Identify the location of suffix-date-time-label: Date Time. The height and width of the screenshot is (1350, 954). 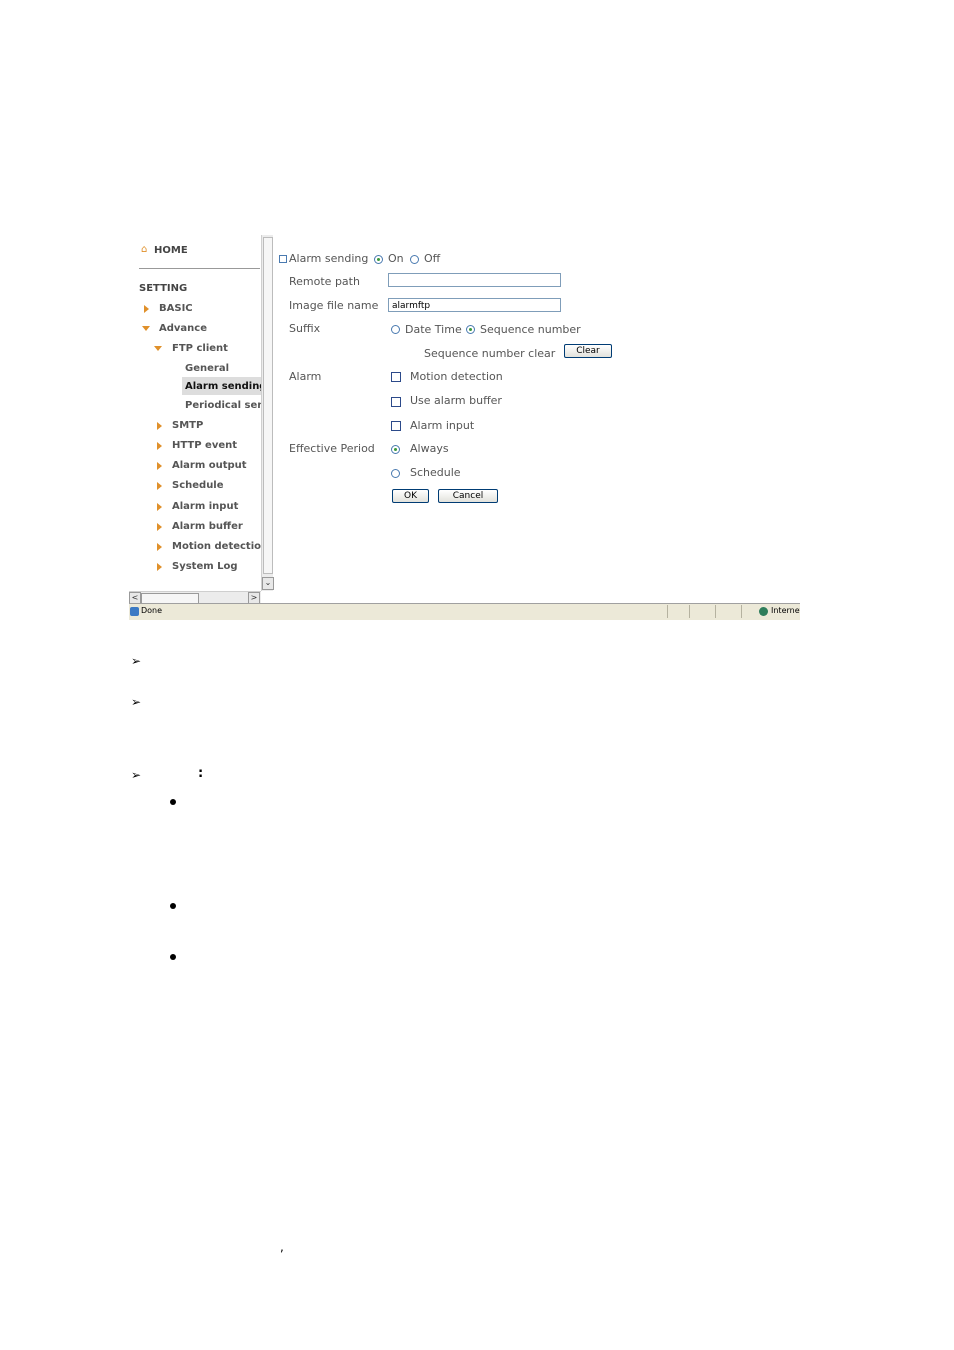
(433, 329).